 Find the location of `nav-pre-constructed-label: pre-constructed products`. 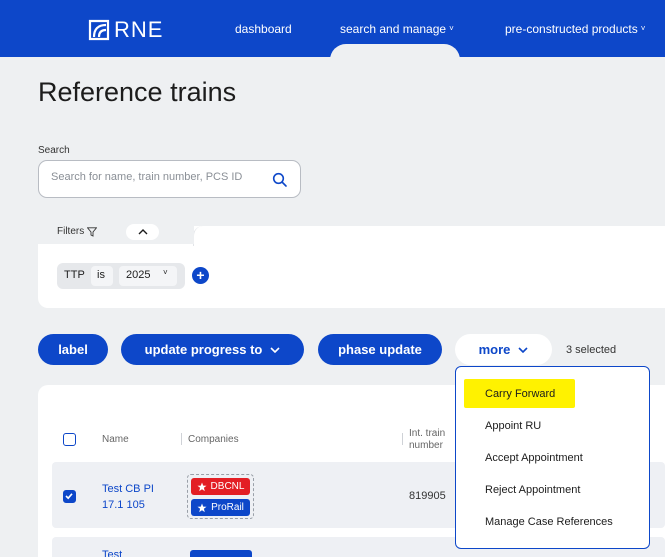

nav-pre-constructed-label: pre-constructed products is located at coordinates (571, 29).